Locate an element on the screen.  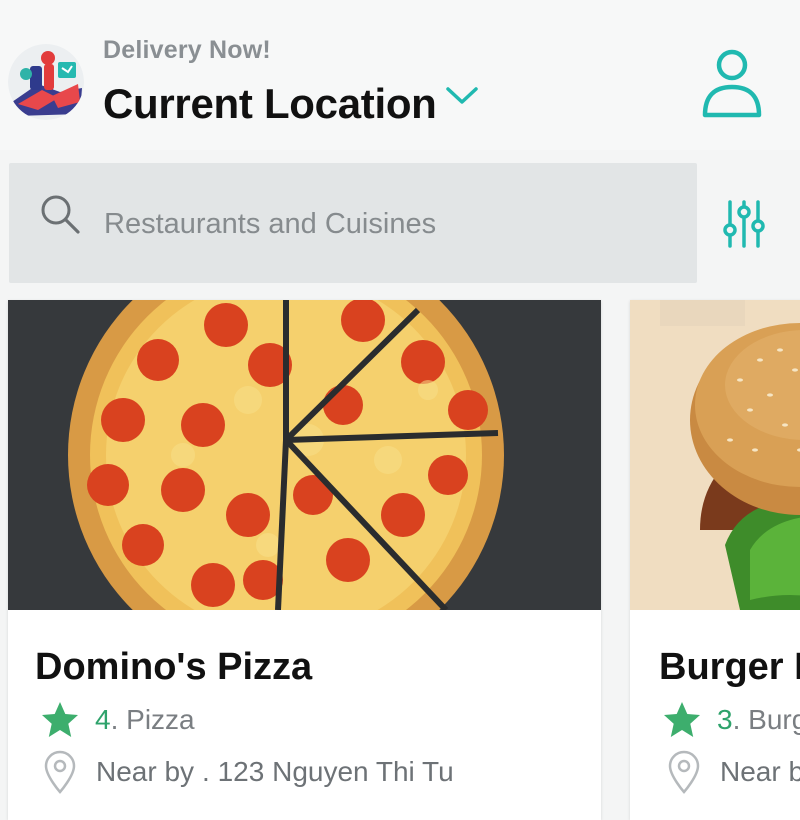
cuisine-label: . Pizza is located at coordinates (152, 719).